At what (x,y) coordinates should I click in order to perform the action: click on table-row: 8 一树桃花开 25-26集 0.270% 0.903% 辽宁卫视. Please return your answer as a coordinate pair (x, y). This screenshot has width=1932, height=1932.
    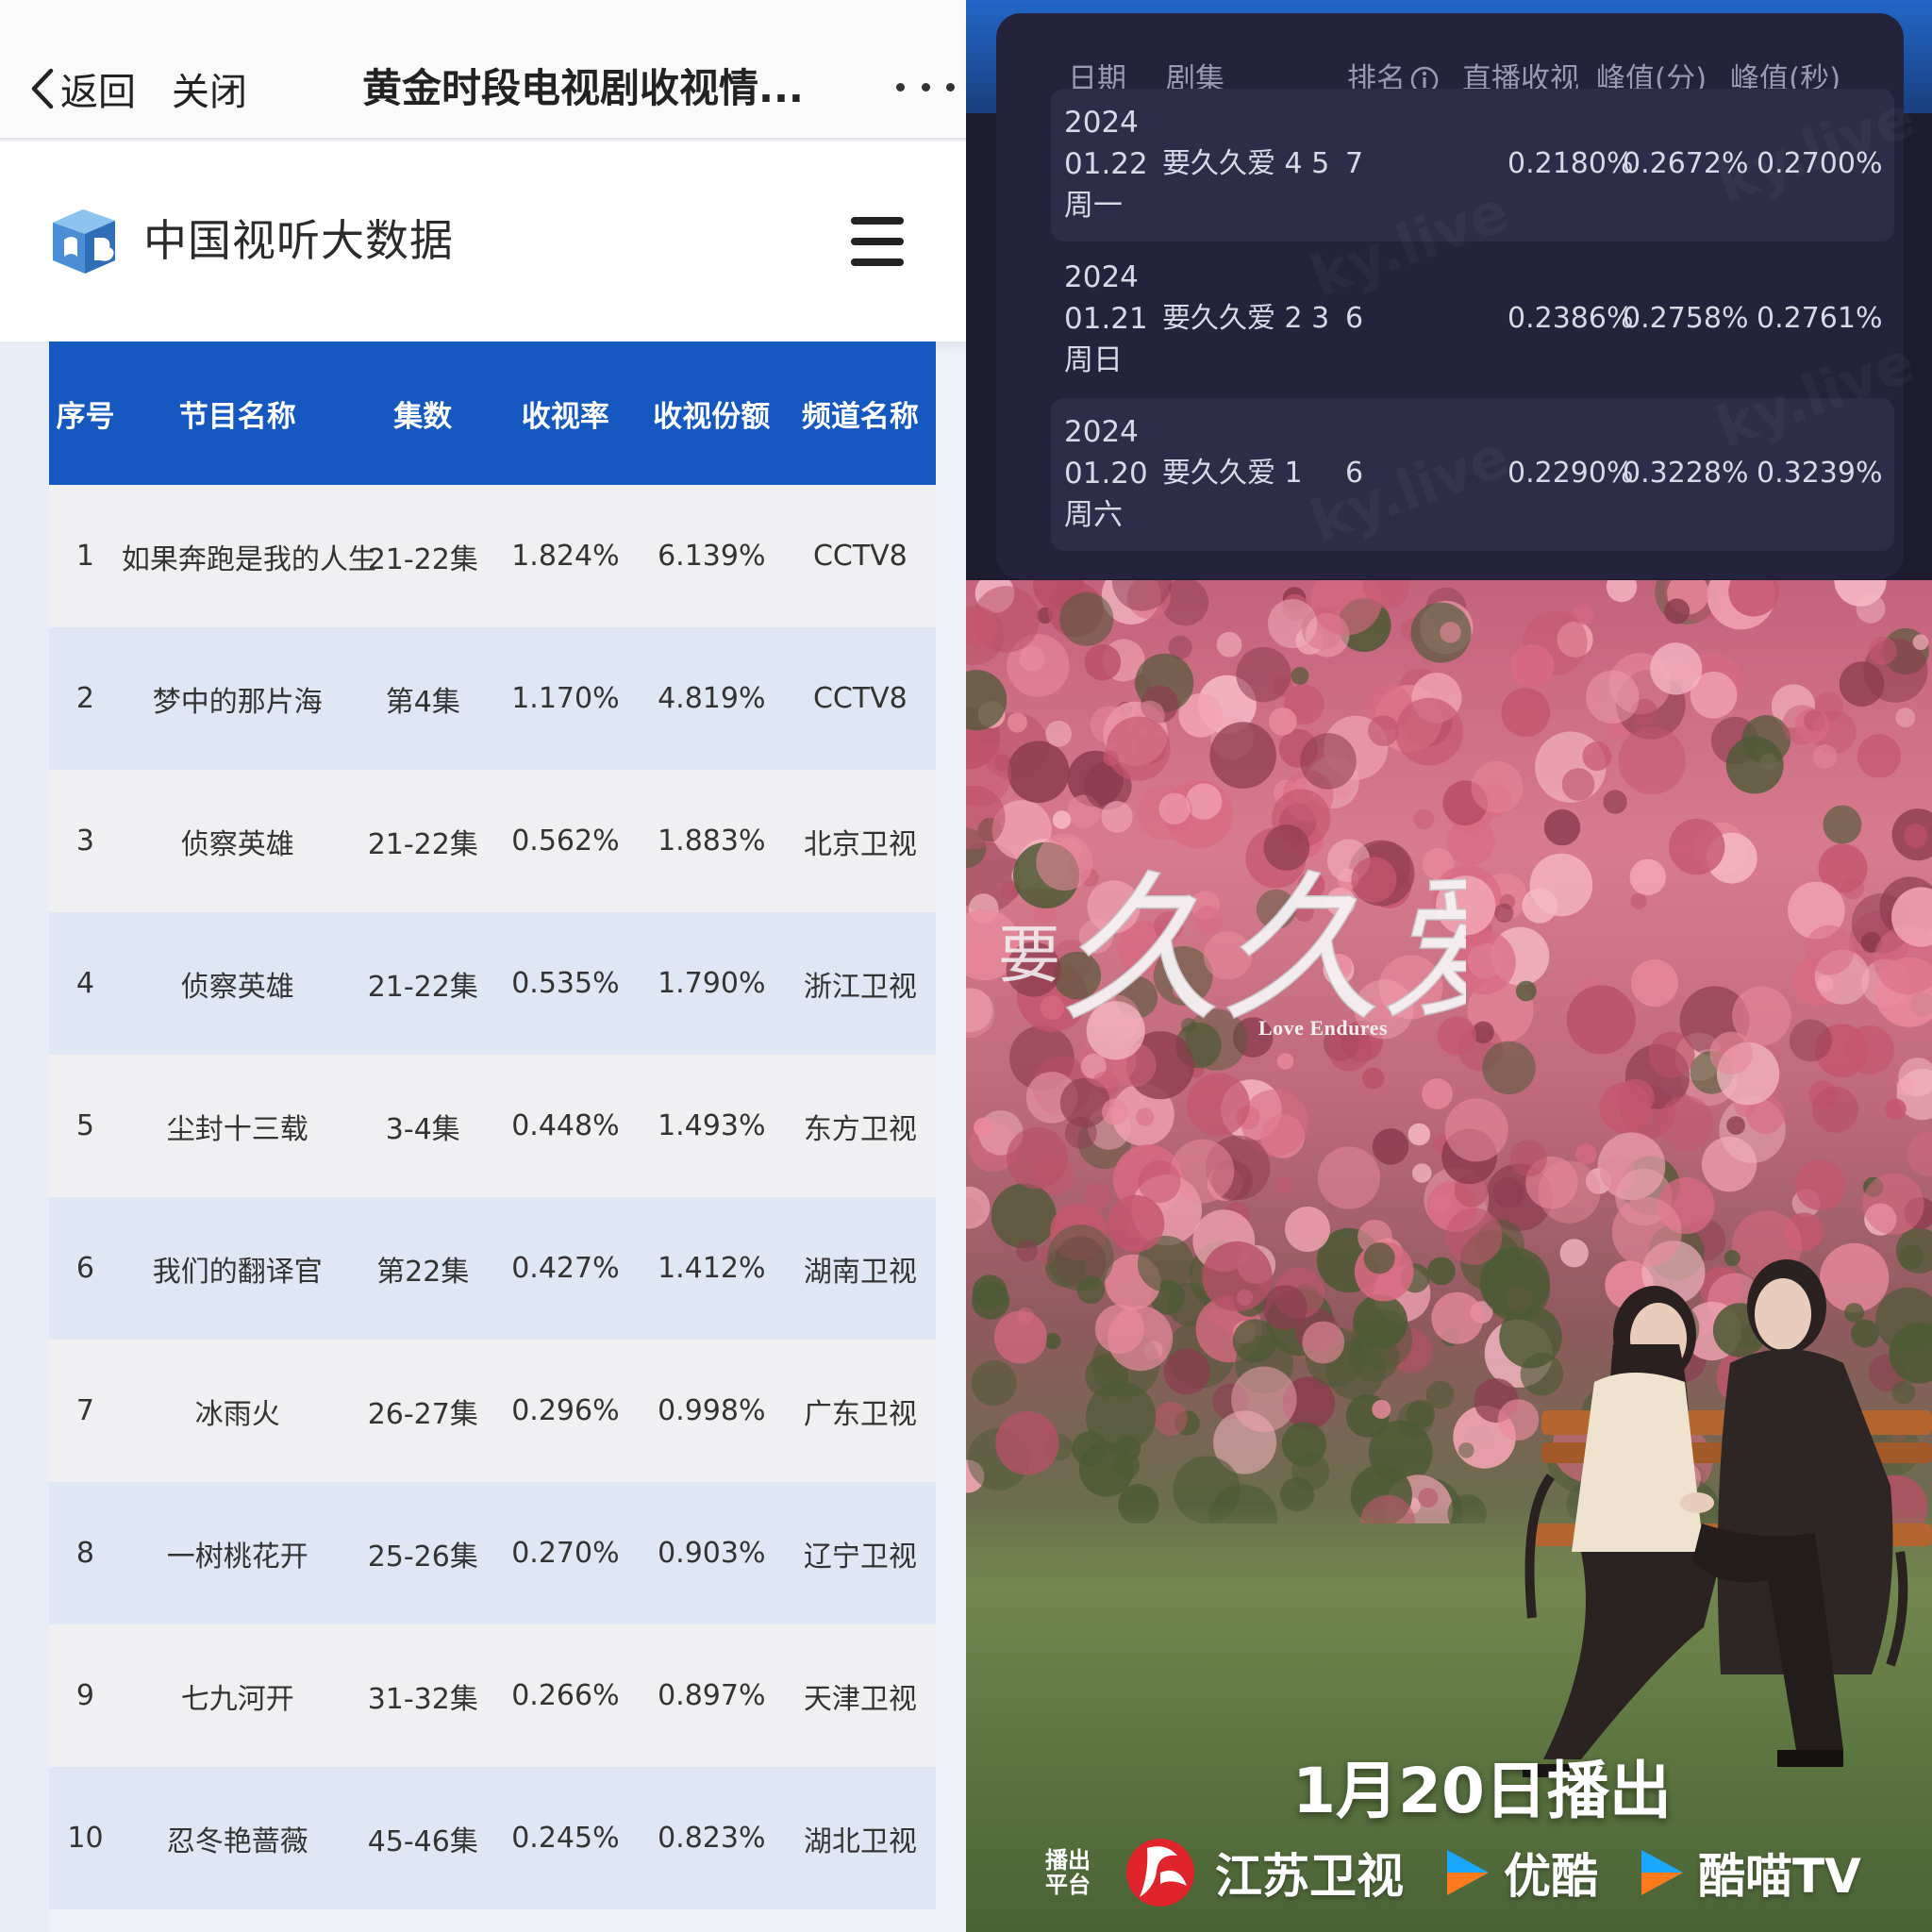
    Looking at the image, I should click on (492, 1553).